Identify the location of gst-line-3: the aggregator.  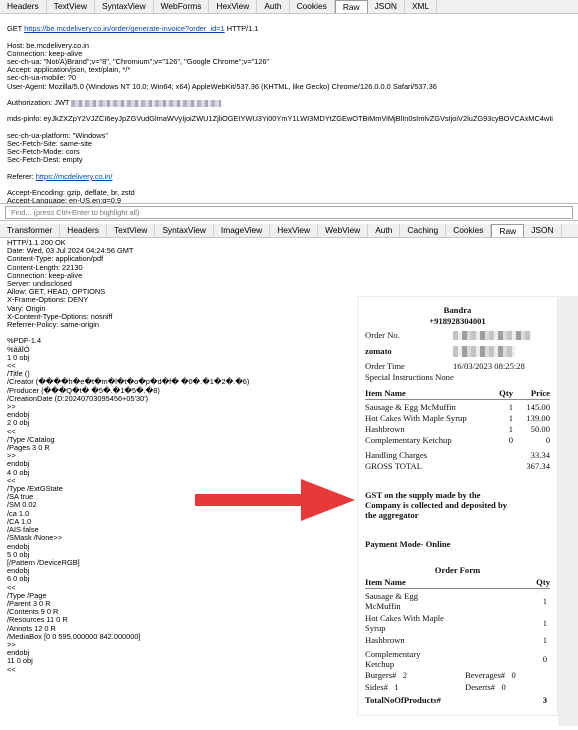
(392, 515).